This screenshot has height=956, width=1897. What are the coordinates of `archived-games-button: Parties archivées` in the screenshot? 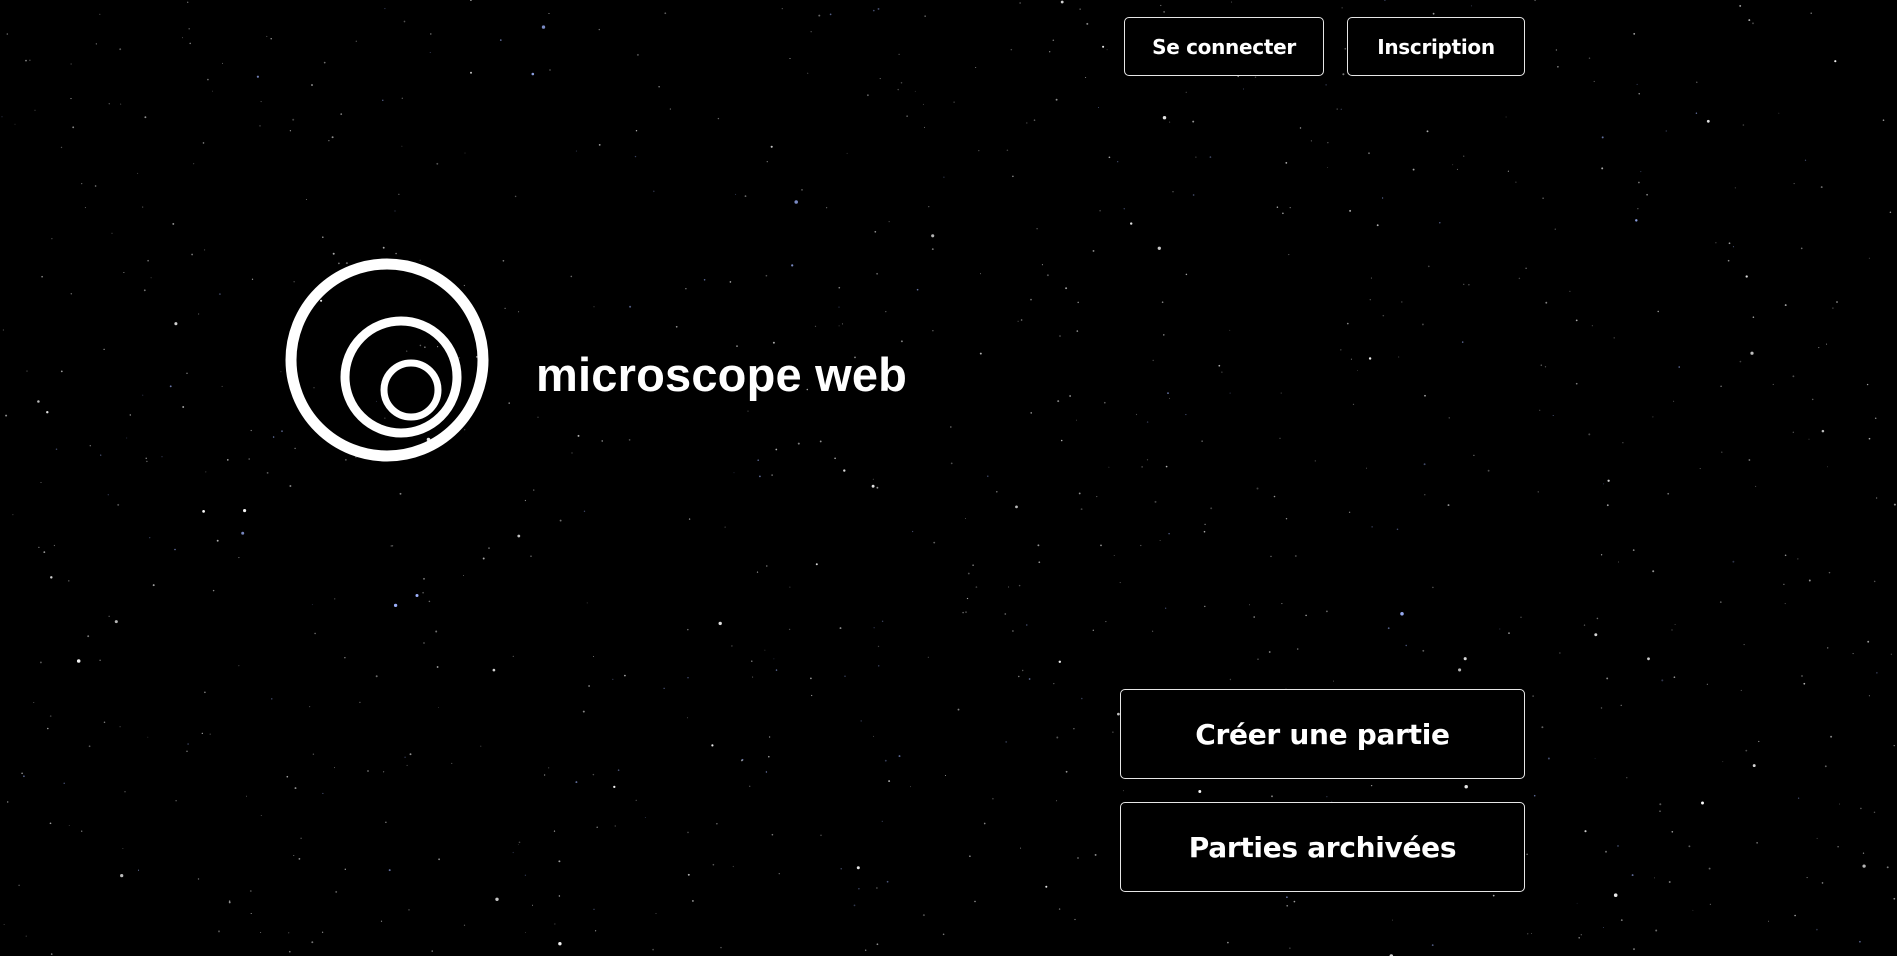 It's located at (1322, 847).